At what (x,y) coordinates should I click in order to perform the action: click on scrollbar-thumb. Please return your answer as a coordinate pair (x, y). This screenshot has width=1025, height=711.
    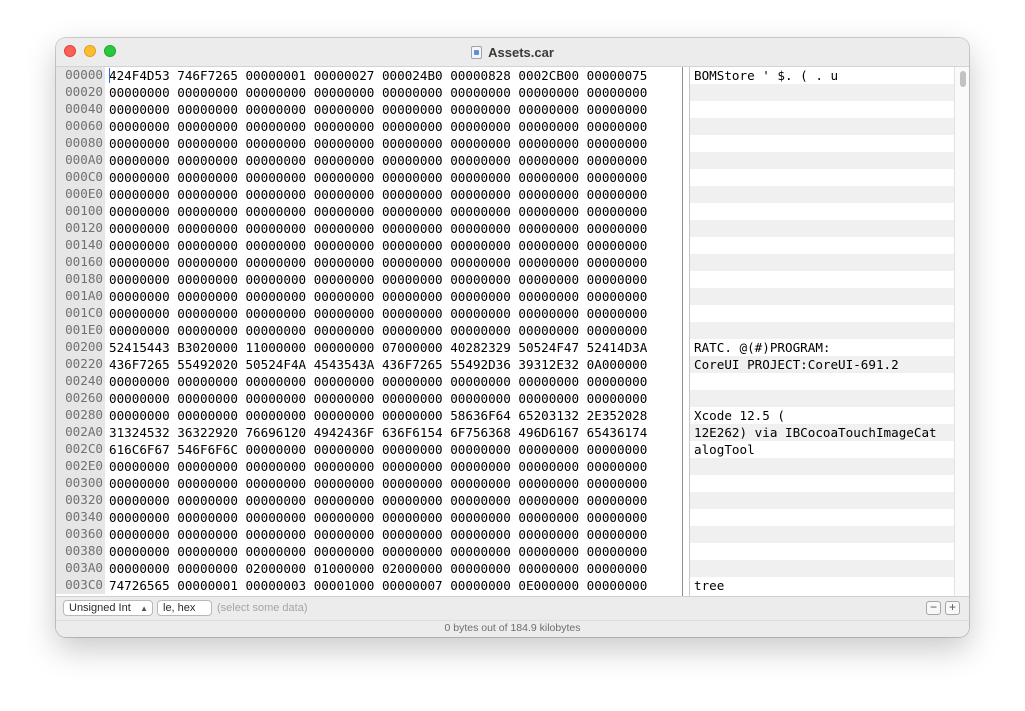
    Looking at the image, I should click on (963, 79).